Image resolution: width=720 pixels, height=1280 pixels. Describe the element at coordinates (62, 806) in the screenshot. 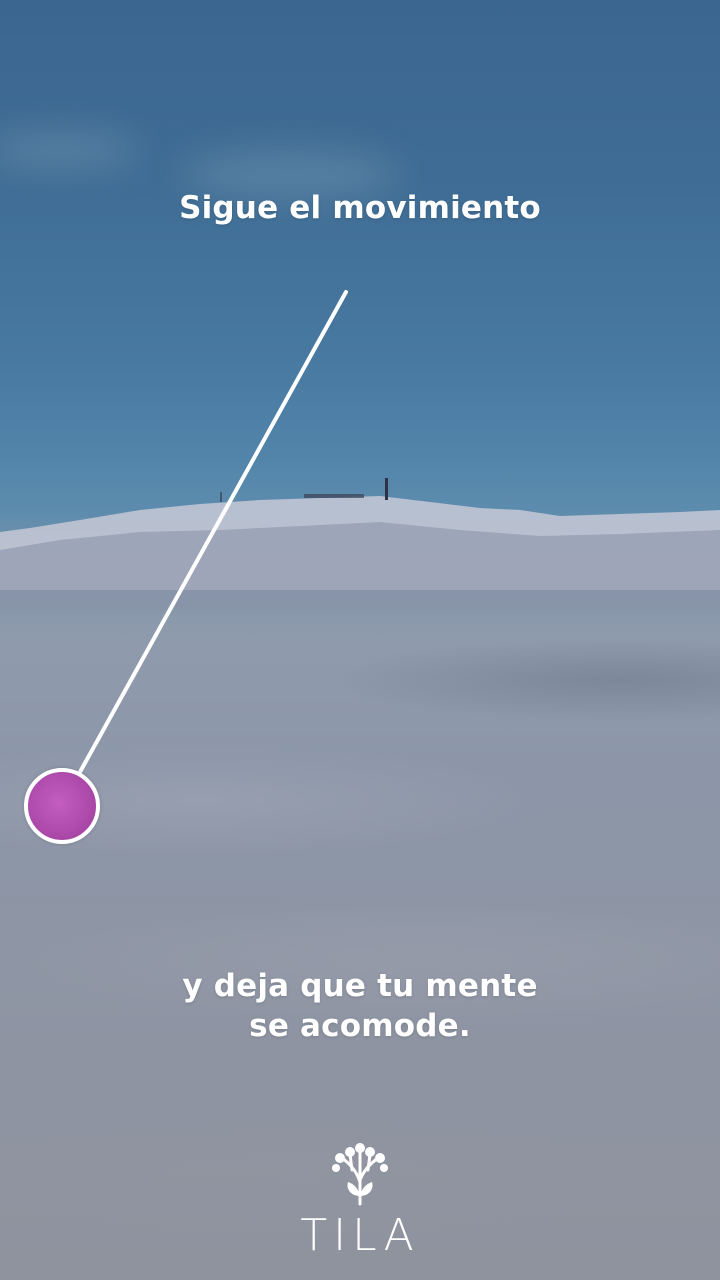

I see `pendulum-ball` at that location.